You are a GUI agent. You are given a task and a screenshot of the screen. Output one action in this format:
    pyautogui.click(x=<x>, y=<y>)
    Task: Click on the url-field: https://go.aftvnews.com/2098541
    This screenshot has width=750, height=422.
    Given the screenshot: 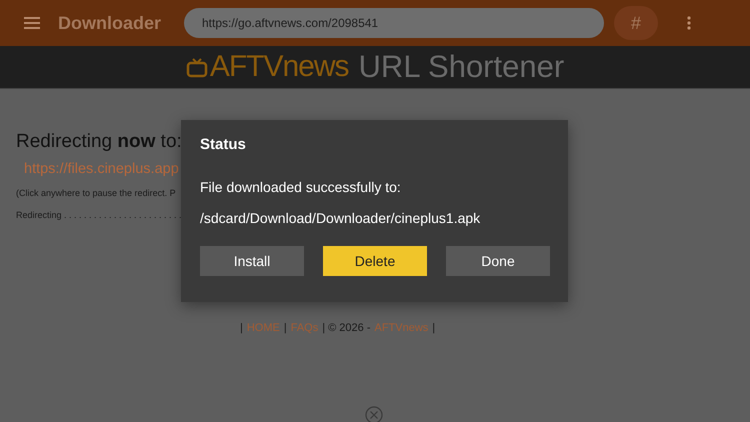 What is the action you would take?
    pyautogui.click(x=394, y=23)
    